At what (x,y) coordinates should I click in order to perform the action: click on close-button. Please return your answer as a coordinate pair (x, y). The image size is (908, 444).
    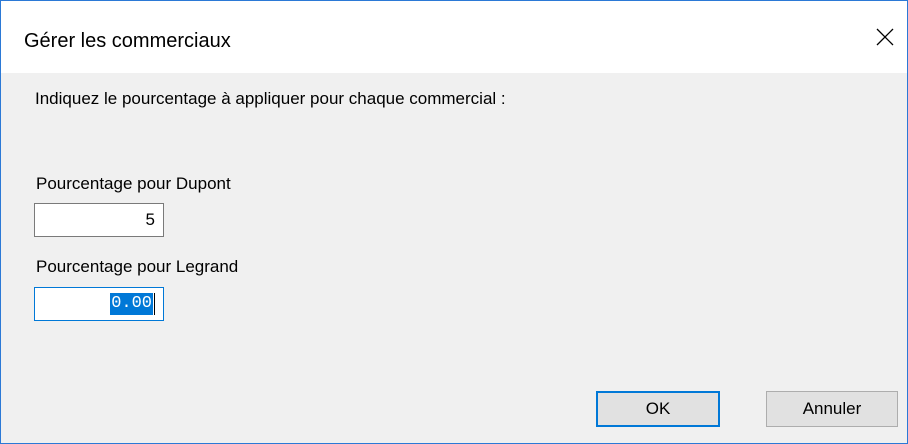
    Looking at the image, I should click on (885, 37).